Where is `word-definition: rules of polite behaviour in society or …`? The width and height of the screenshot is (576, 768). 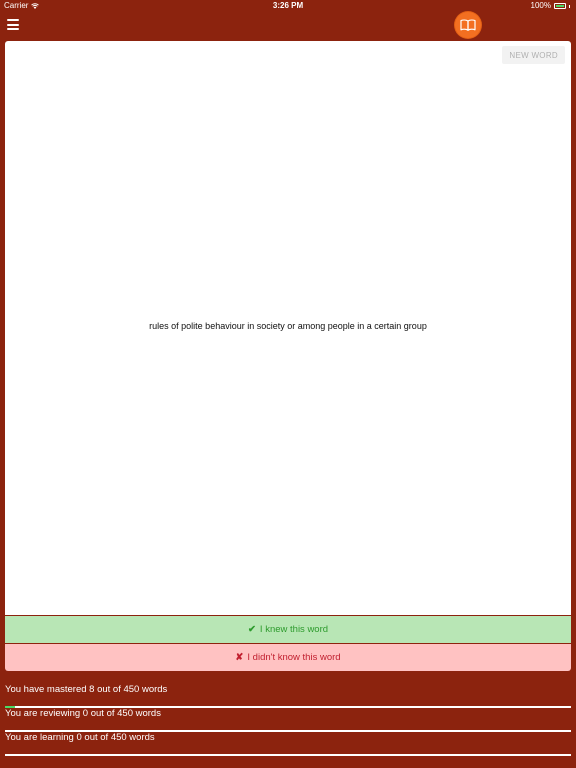 word-definition: rules of polite behaviour in society or … is located at coordinates (288, 326).